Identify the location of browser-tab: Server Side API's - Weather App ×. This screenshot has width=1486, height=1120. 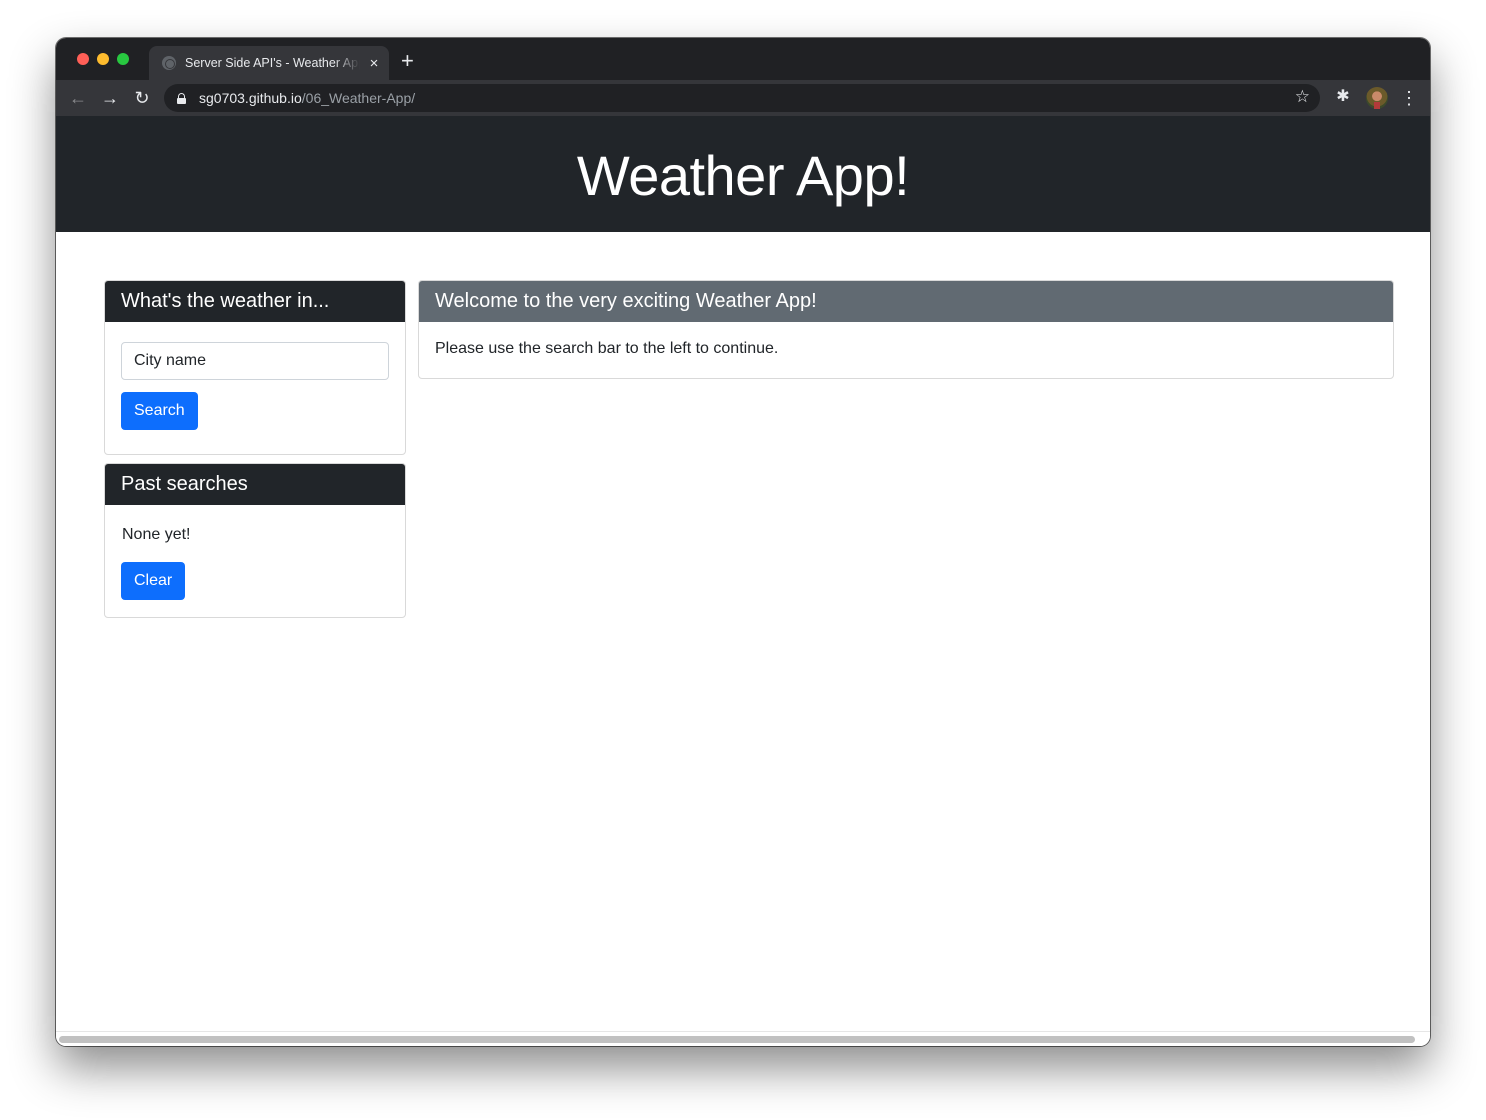
(269, 63).